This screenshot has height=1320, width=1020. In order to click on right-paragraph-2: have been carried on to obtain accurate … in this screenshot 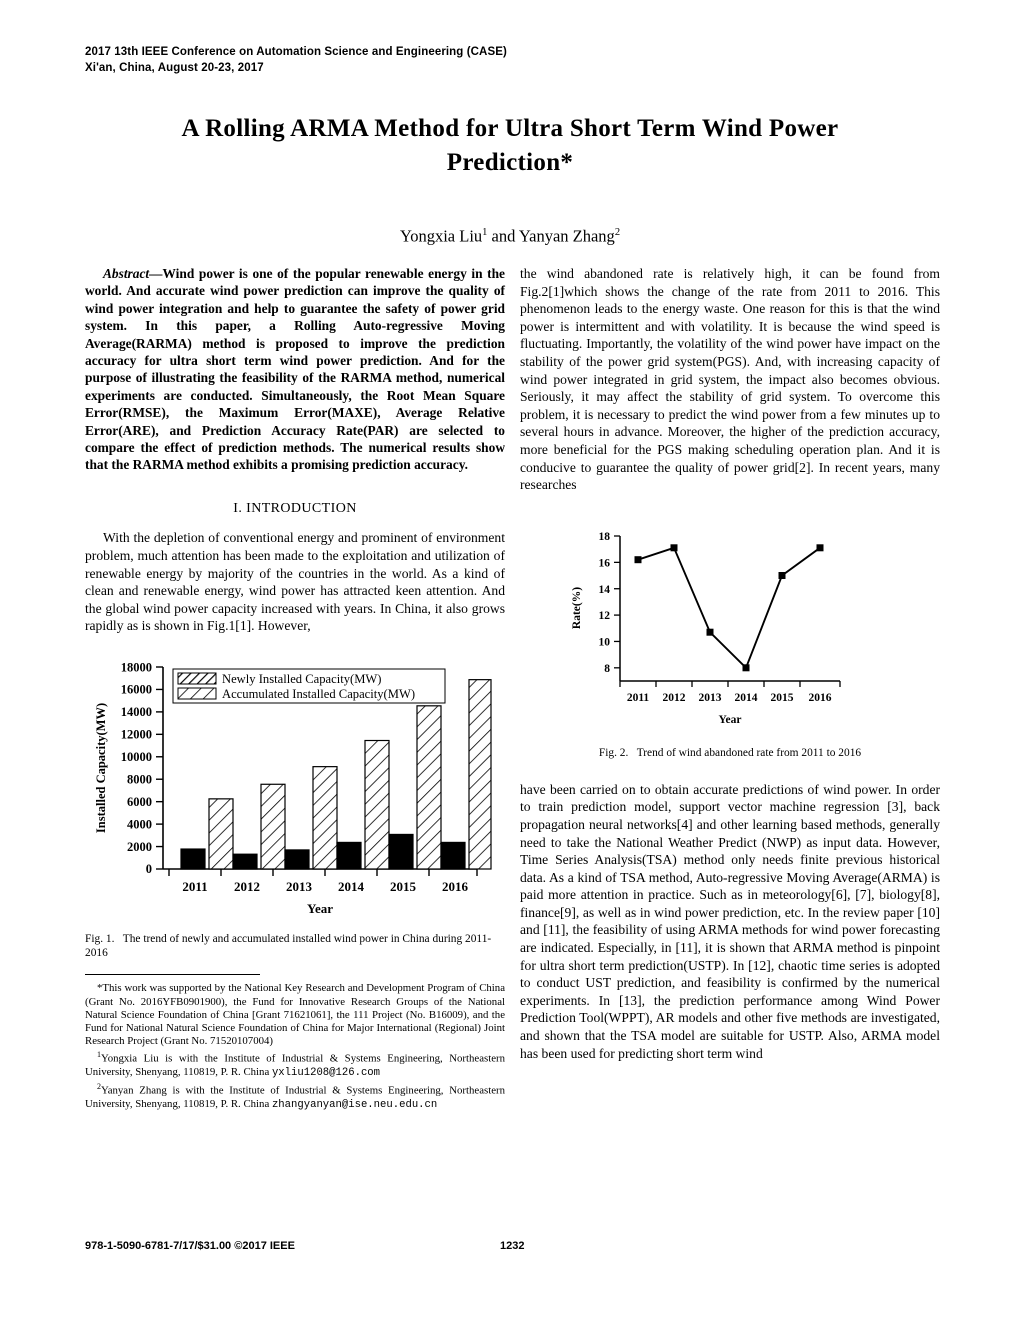, I will do `click(730, 921)`.